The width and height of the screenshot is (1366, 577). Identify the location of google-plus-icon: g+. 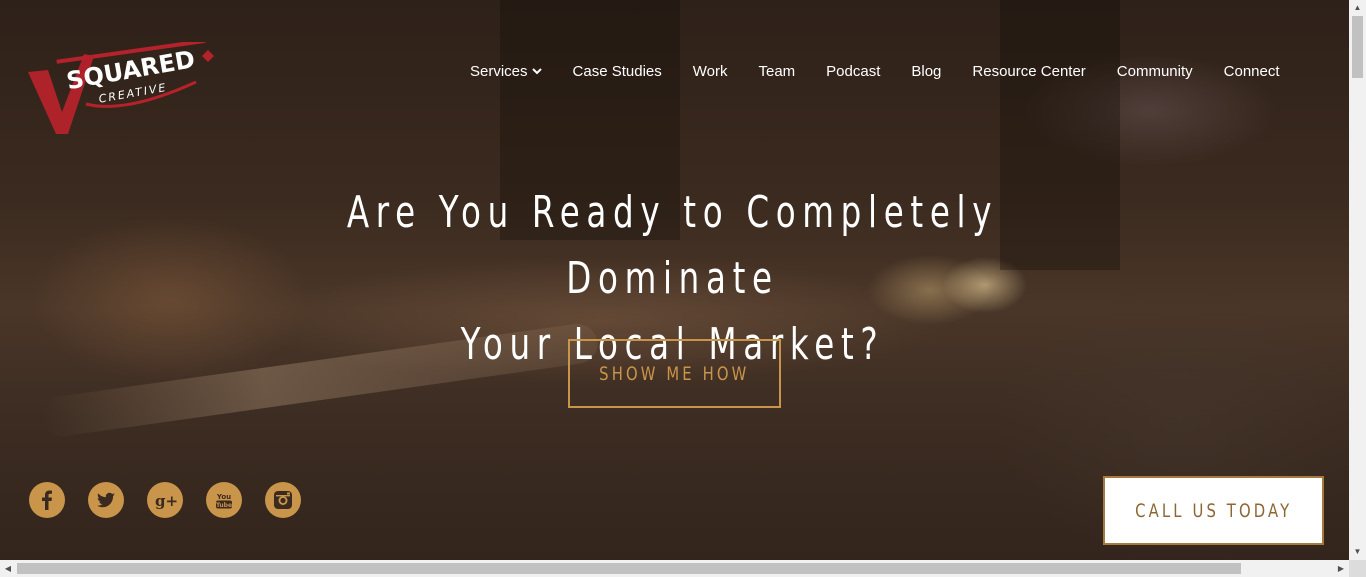
(165, 500).